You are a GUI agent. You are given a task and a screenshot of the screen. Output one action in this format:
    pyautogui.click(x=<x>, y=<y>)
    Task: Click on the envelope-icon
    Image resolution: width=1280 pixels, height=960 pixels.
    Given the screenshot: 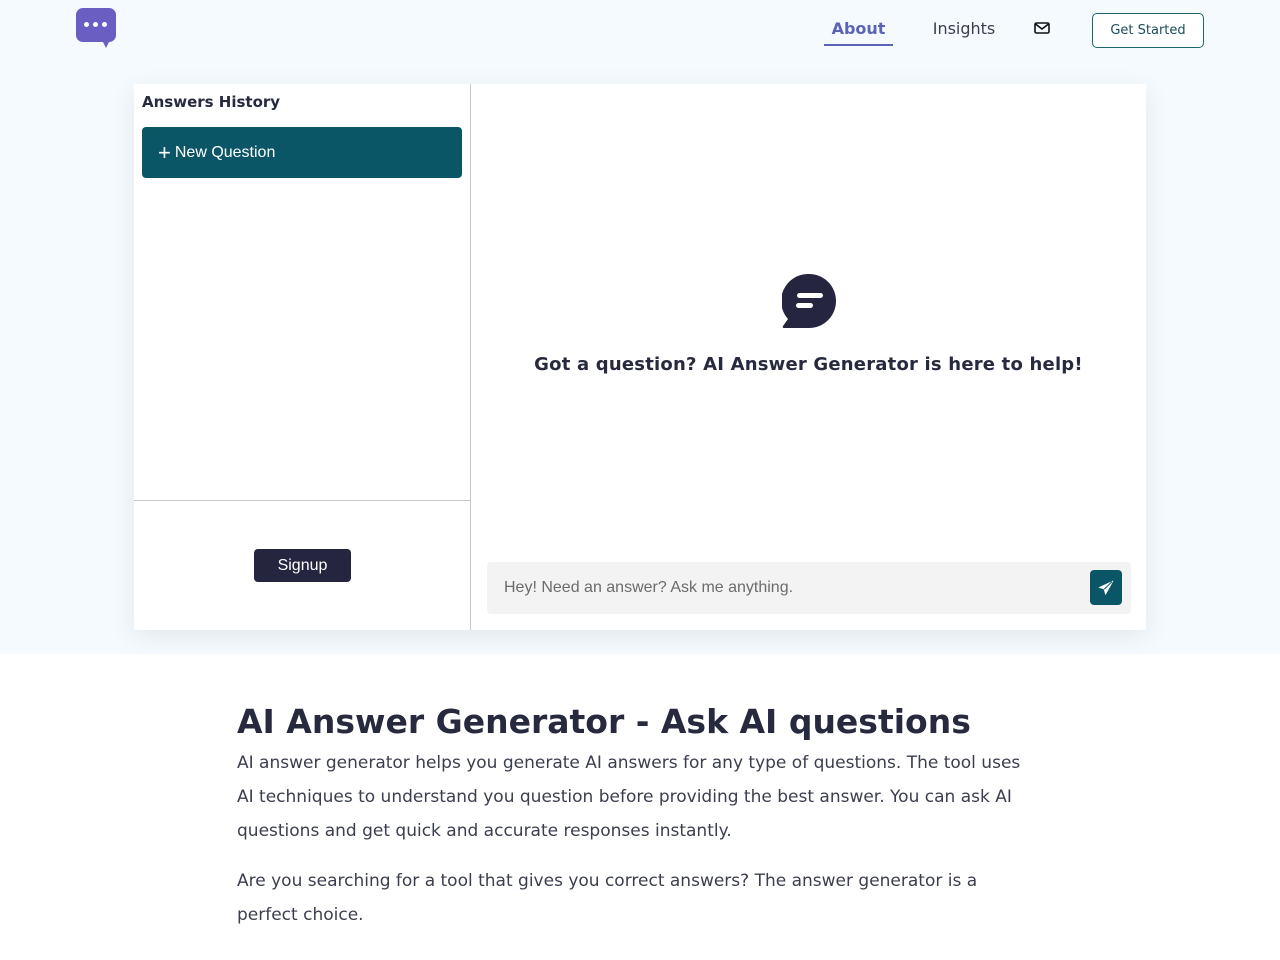 What is the action you would take?
    pyautogui.click(x=1042, y=28)
    